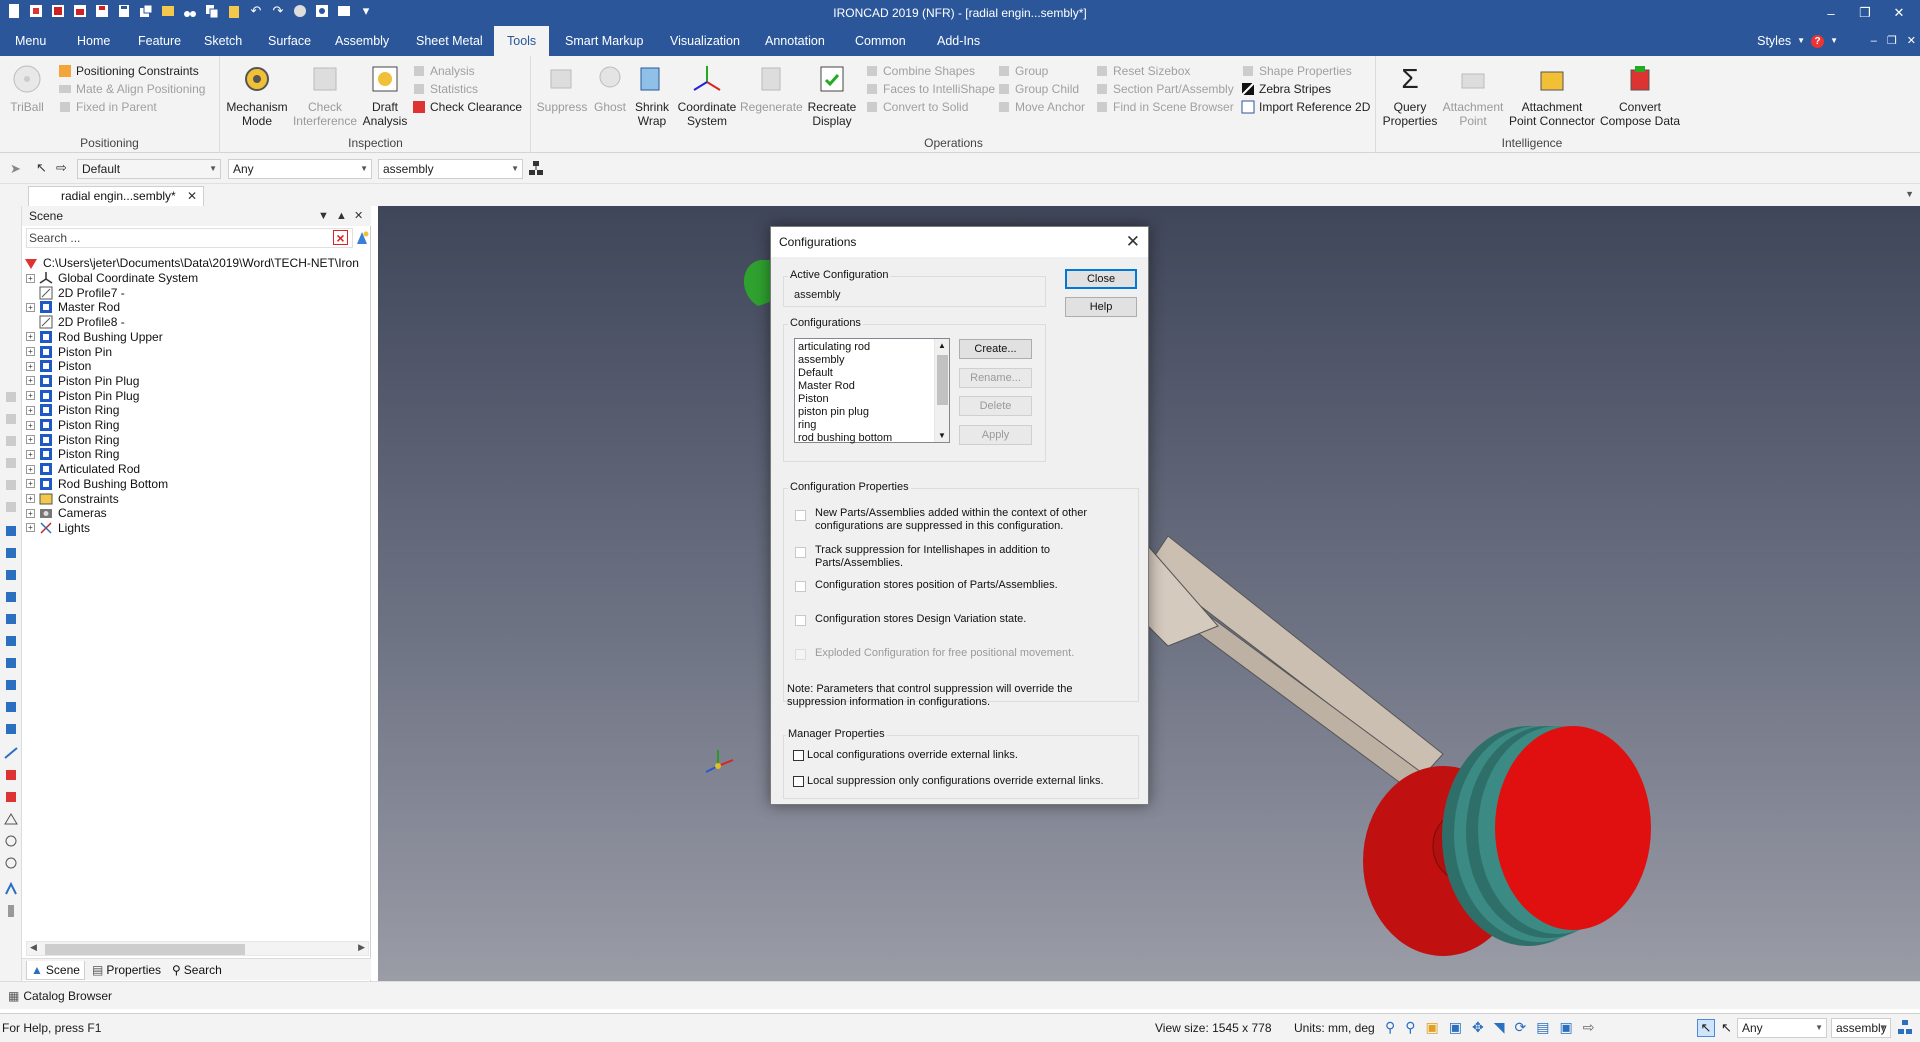 The height and width of the screenshot is (1042, 1920). Describe the element at coordinates (358, 216) in the screenshot. I see `close-panel-icon: ✕` at that location.